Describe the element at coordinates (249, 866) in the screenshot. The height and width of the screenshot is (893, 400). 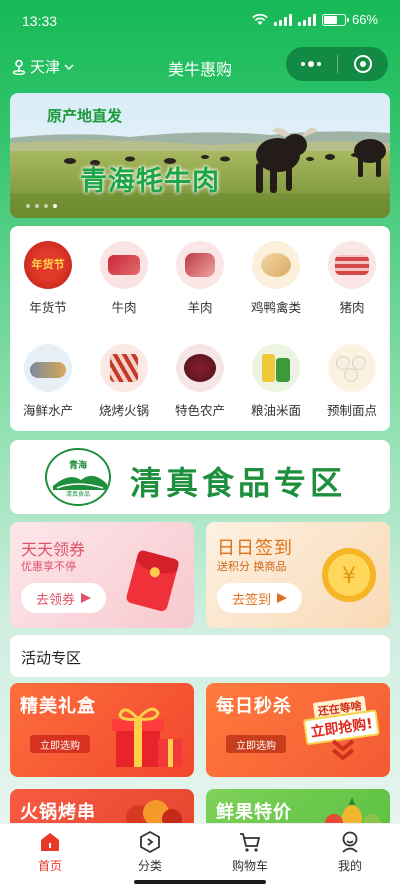
I see `tab-label: 购物车` at that location.